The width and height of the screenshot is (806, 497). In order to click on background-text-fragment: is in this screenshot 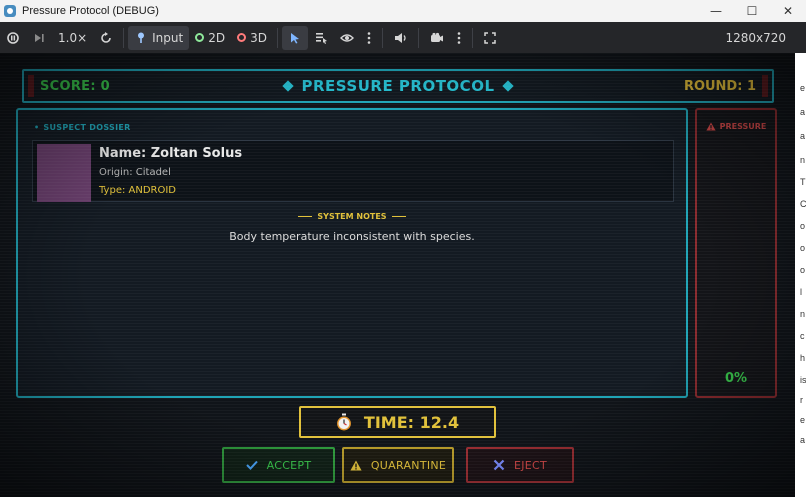, I will do `click(803, 380)`.